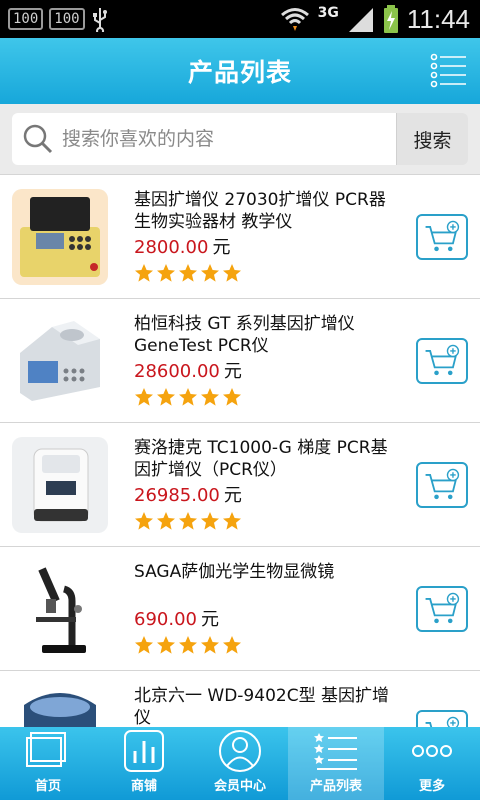  What do you see at coordinates (143, 786) in the screenshot?
I see `tab-label: 商铺` at bounding box center [143, 786].